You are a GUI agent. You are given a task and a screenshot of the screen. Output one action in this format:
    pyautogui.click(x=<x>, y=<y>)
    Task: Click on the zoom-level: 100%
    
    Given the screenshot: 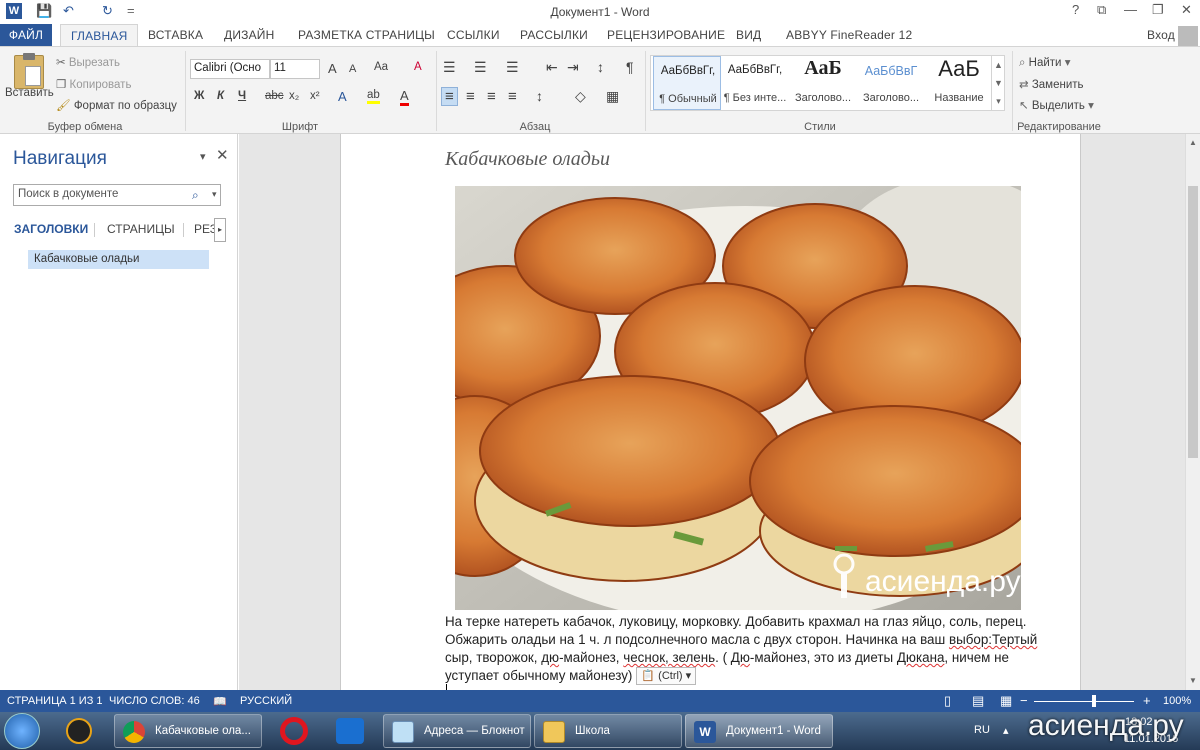 What is the action you would take?
    pyautogui.click(x=1177, y=701)
    